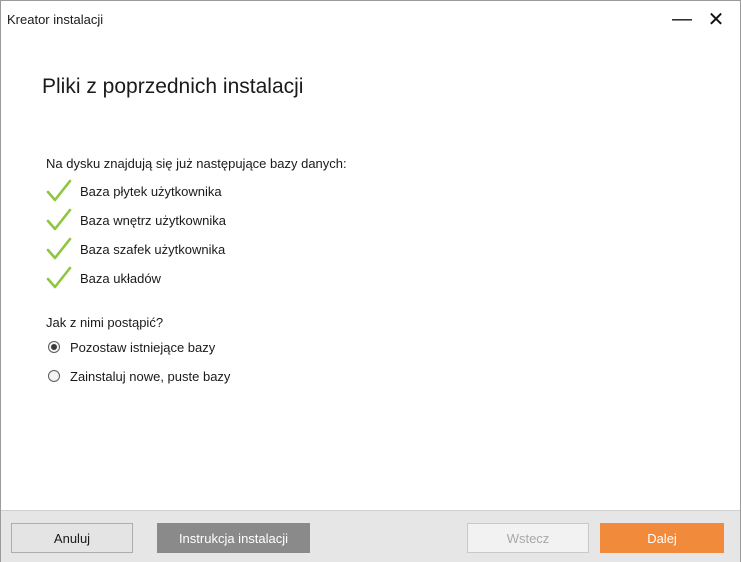  Describe the element at coordinates (682, 19) in the screenshot. I see `minimize-button: —` at that location.